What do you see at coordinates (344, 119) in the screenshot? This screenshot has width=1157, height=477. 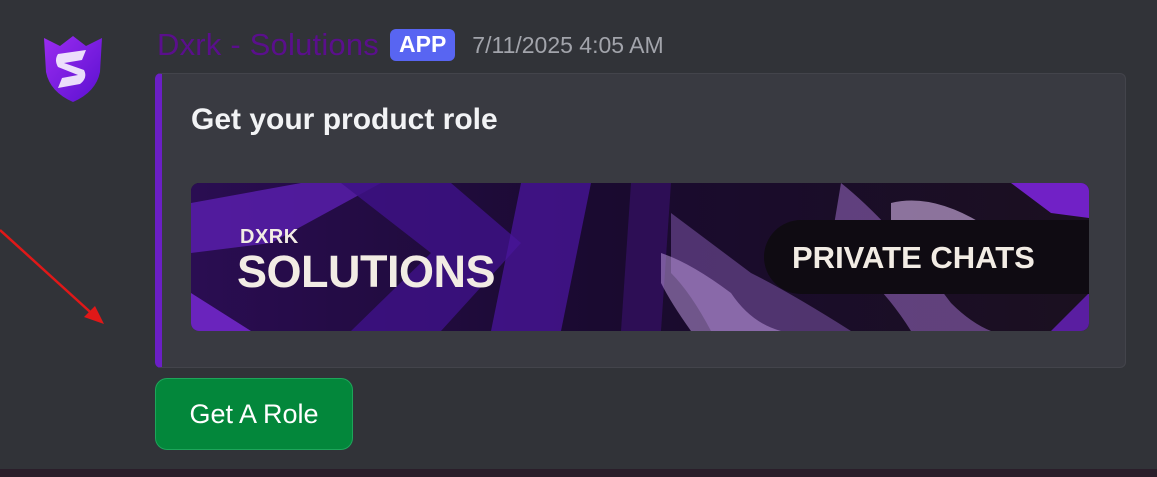 I see `embed-title: Get your product role` at bounding box center [344, 119].